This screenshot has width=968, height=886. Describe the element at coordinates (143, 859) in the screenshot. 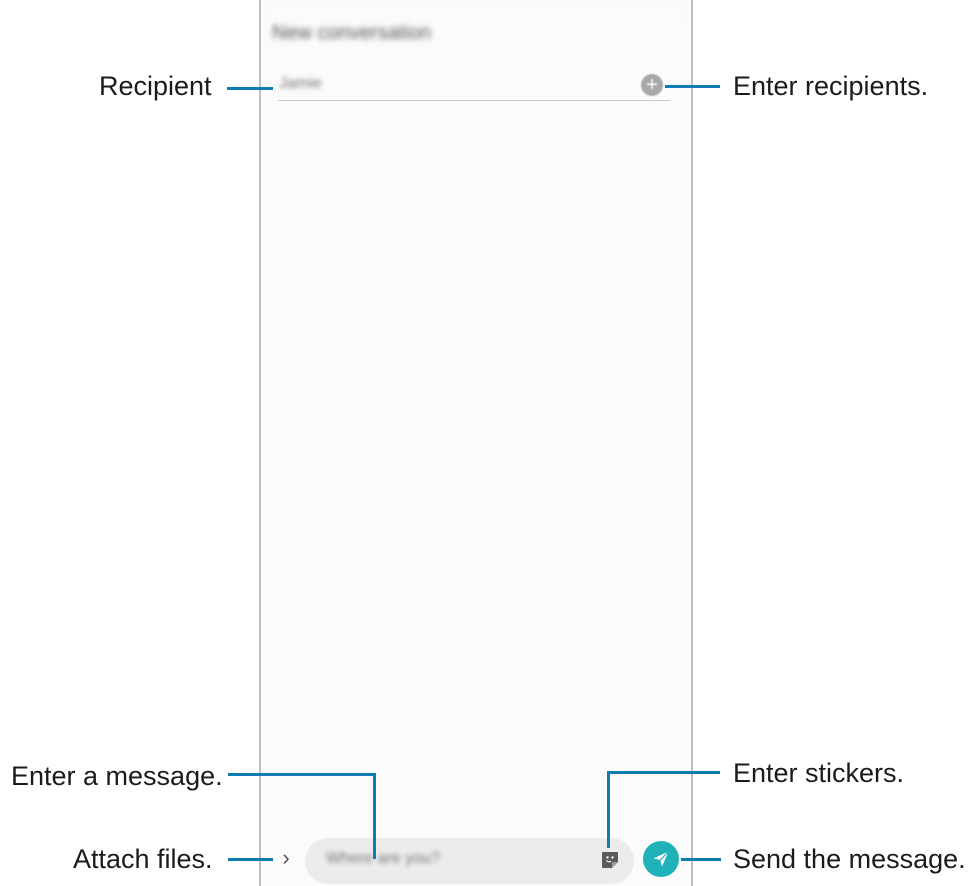

I see `callout-attach-files: Attach files.` at that location.